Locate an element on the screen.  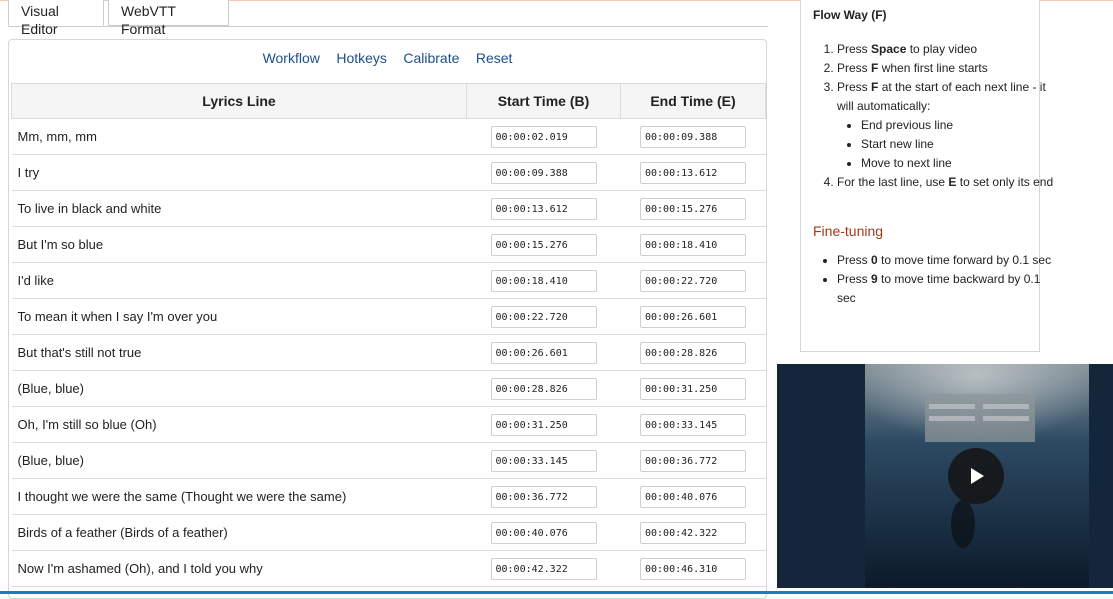
lyrics-line-cell: Birds of a feather (Birds of a feather) is located at coordinates (239, 532).